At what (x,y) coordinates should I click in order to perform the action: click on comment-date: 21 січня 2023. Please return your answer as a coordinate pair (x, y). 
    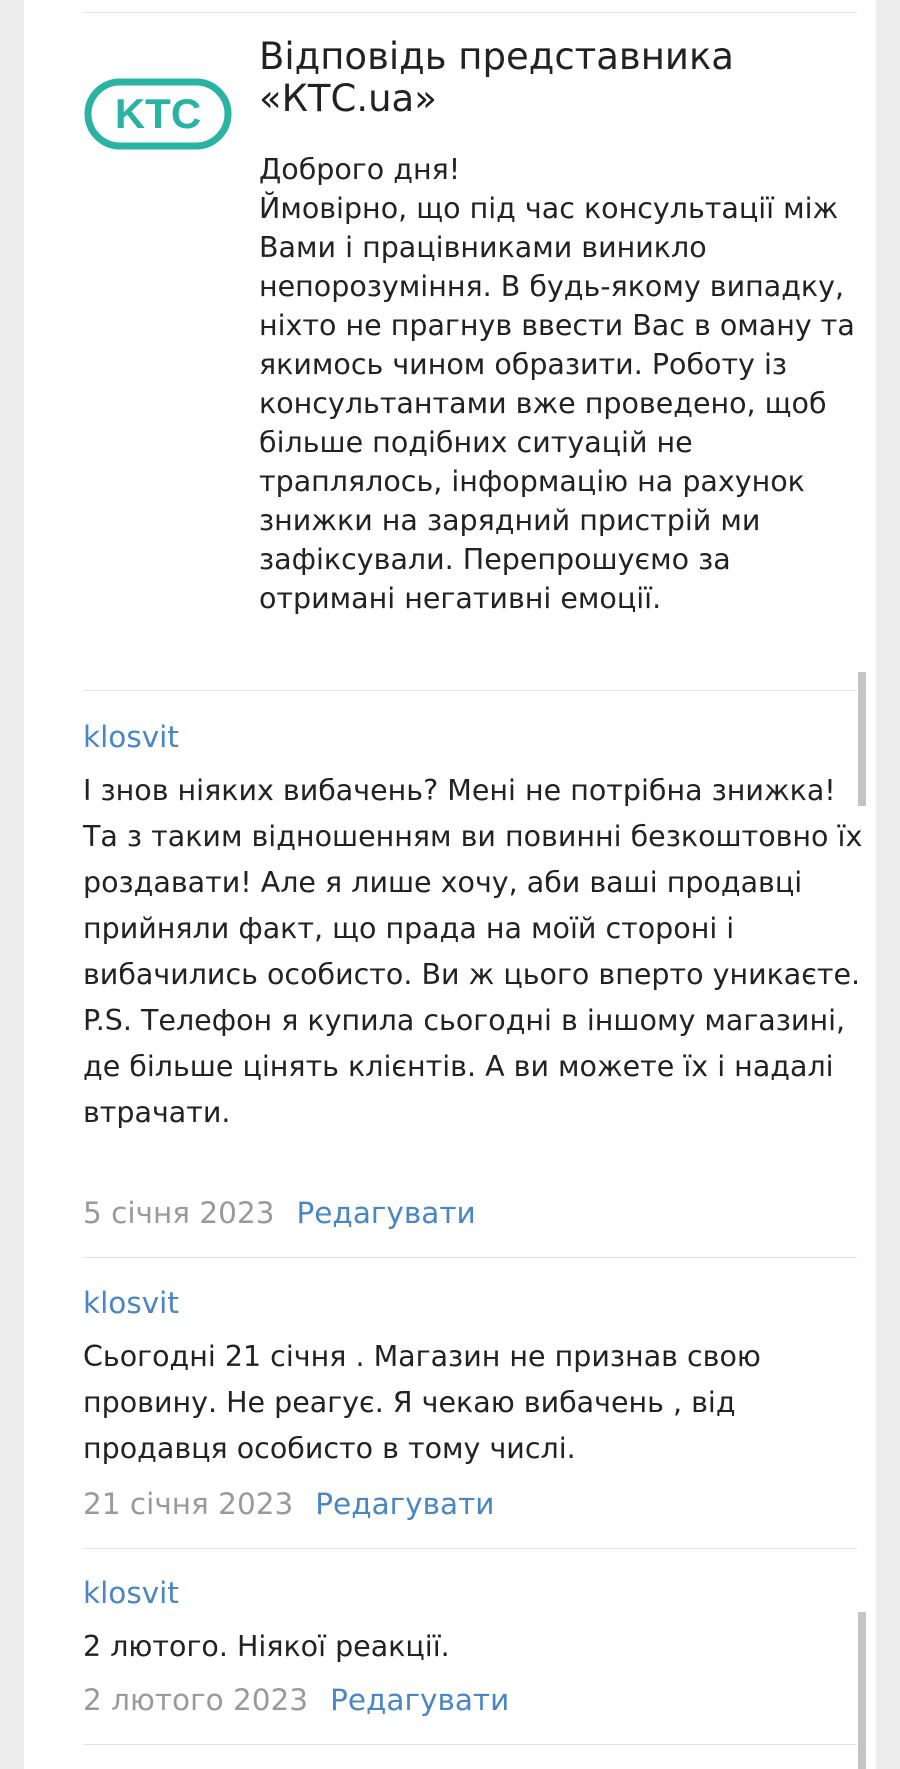
    Looking at the image, I should click on (188, 1504).